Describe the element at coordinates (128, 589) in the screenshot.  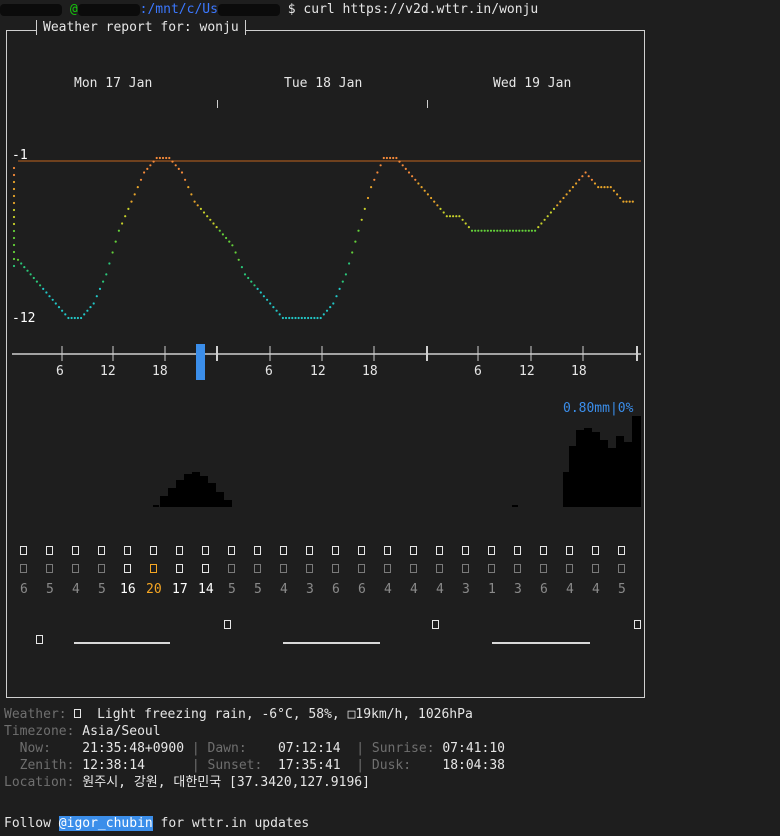
I see `wind-speed-value: 16` at that location.